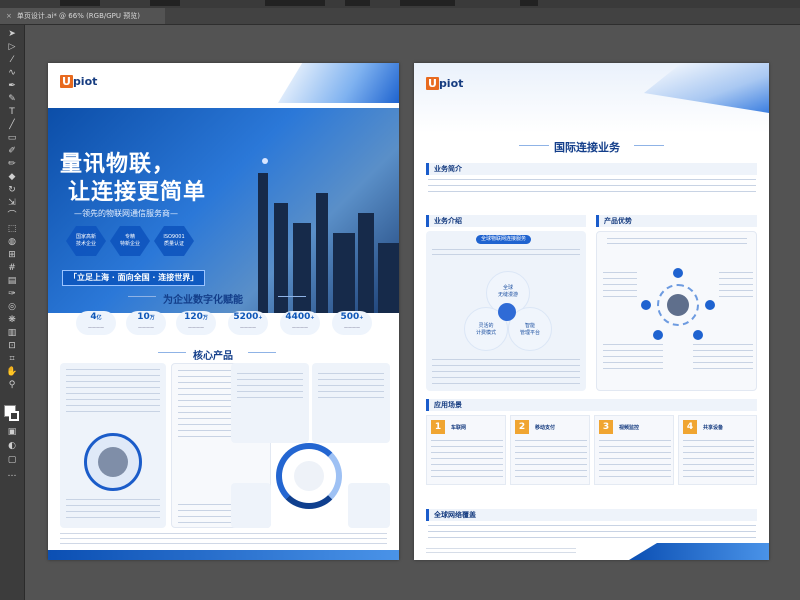 This screenshot has width=800, height=600. Describe the element at coordinates (12, 86) in the screenshot. I see `pen-icon: ✒` at that location.